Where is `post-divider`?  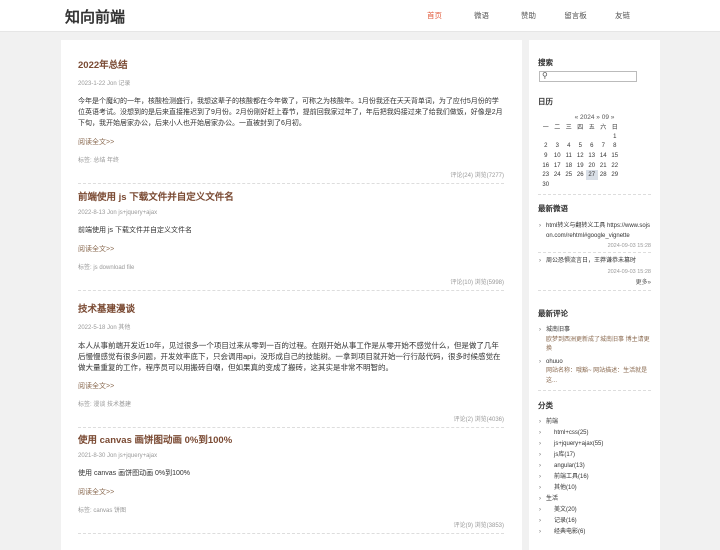 post-divider is located at coordinates (291, 290).